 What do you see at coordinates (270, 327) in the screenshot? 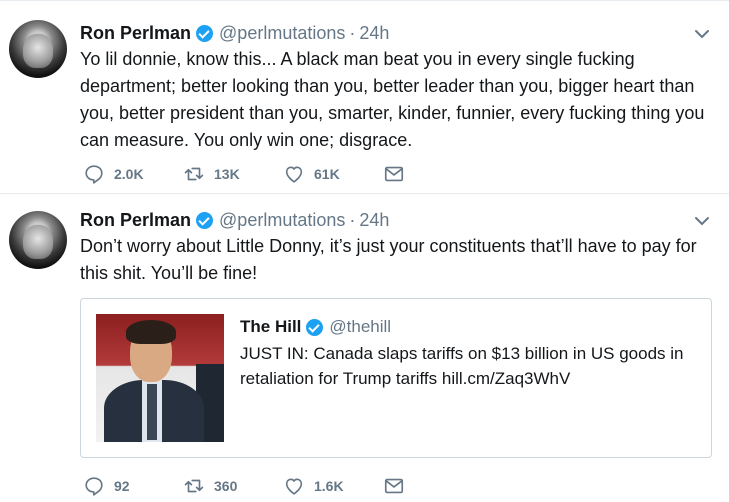
I see `quoted-author-name: The Hill` at bounding box center [270, 327].